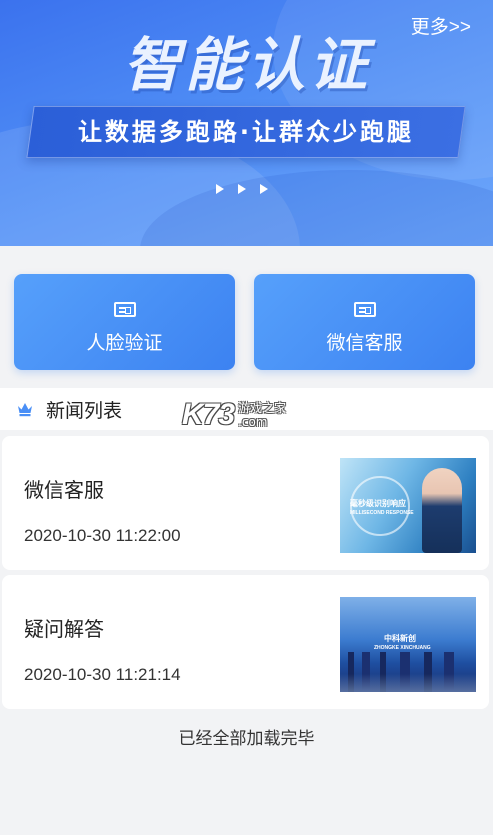 The image size is (493, 835). What do you see at coordinates (25, 410) in the screenshot?
I see `crown-icon` at bounding box center [25, 410].